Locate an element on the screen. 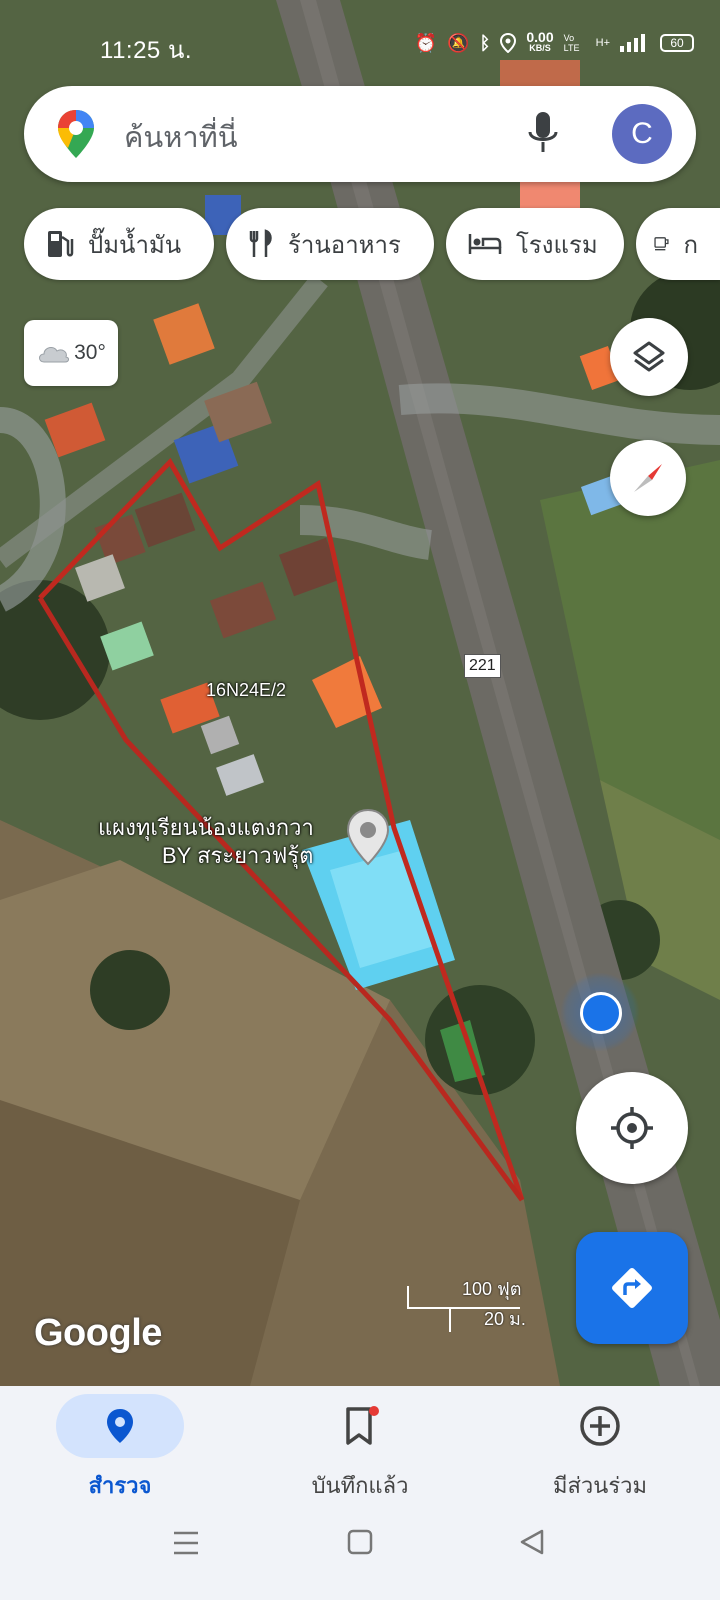 This screenshot has width=720, height=1600. volte-indicator: Vo LTE is located at coordinates (571, 43).